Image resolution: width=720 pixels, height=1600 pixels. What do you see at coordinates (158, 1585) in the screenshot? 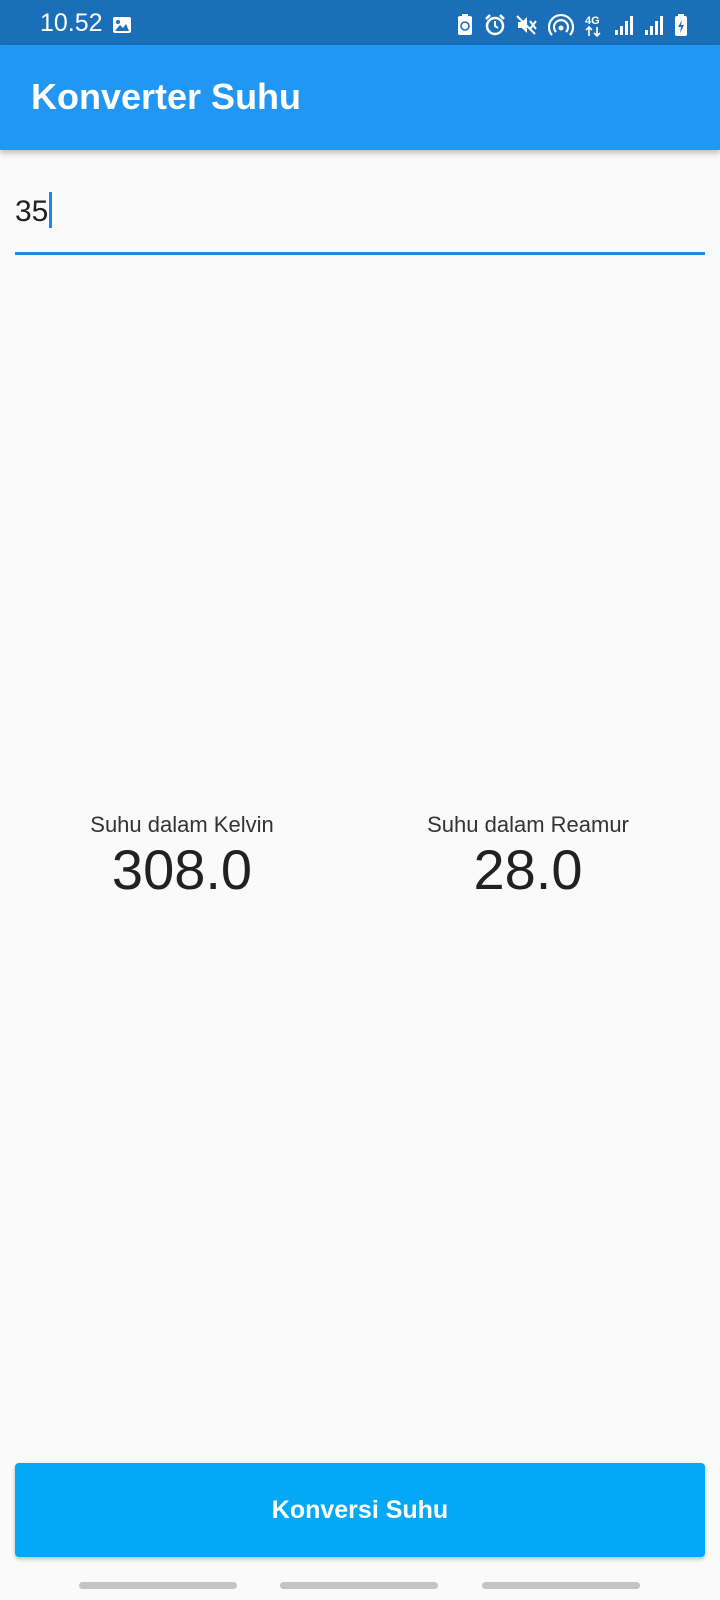
I see `nav-gesture-left` at bounding box center [158, 1585].